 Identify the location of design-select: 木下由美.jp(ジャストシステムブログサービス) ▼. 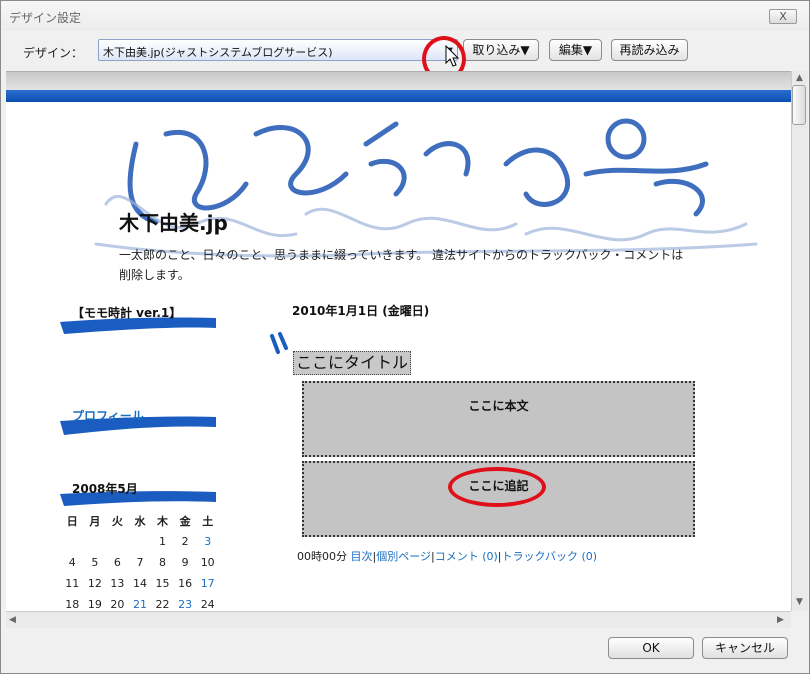
(278, 50).